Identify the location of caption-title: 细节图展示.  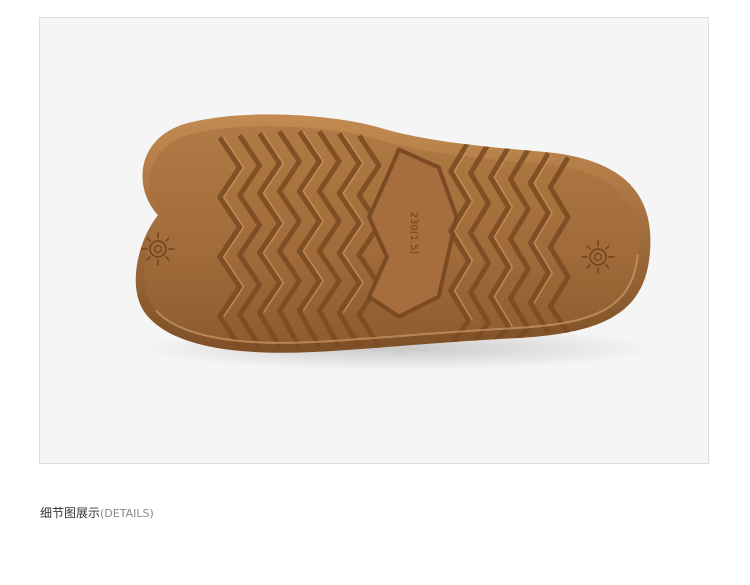
(70, 513).